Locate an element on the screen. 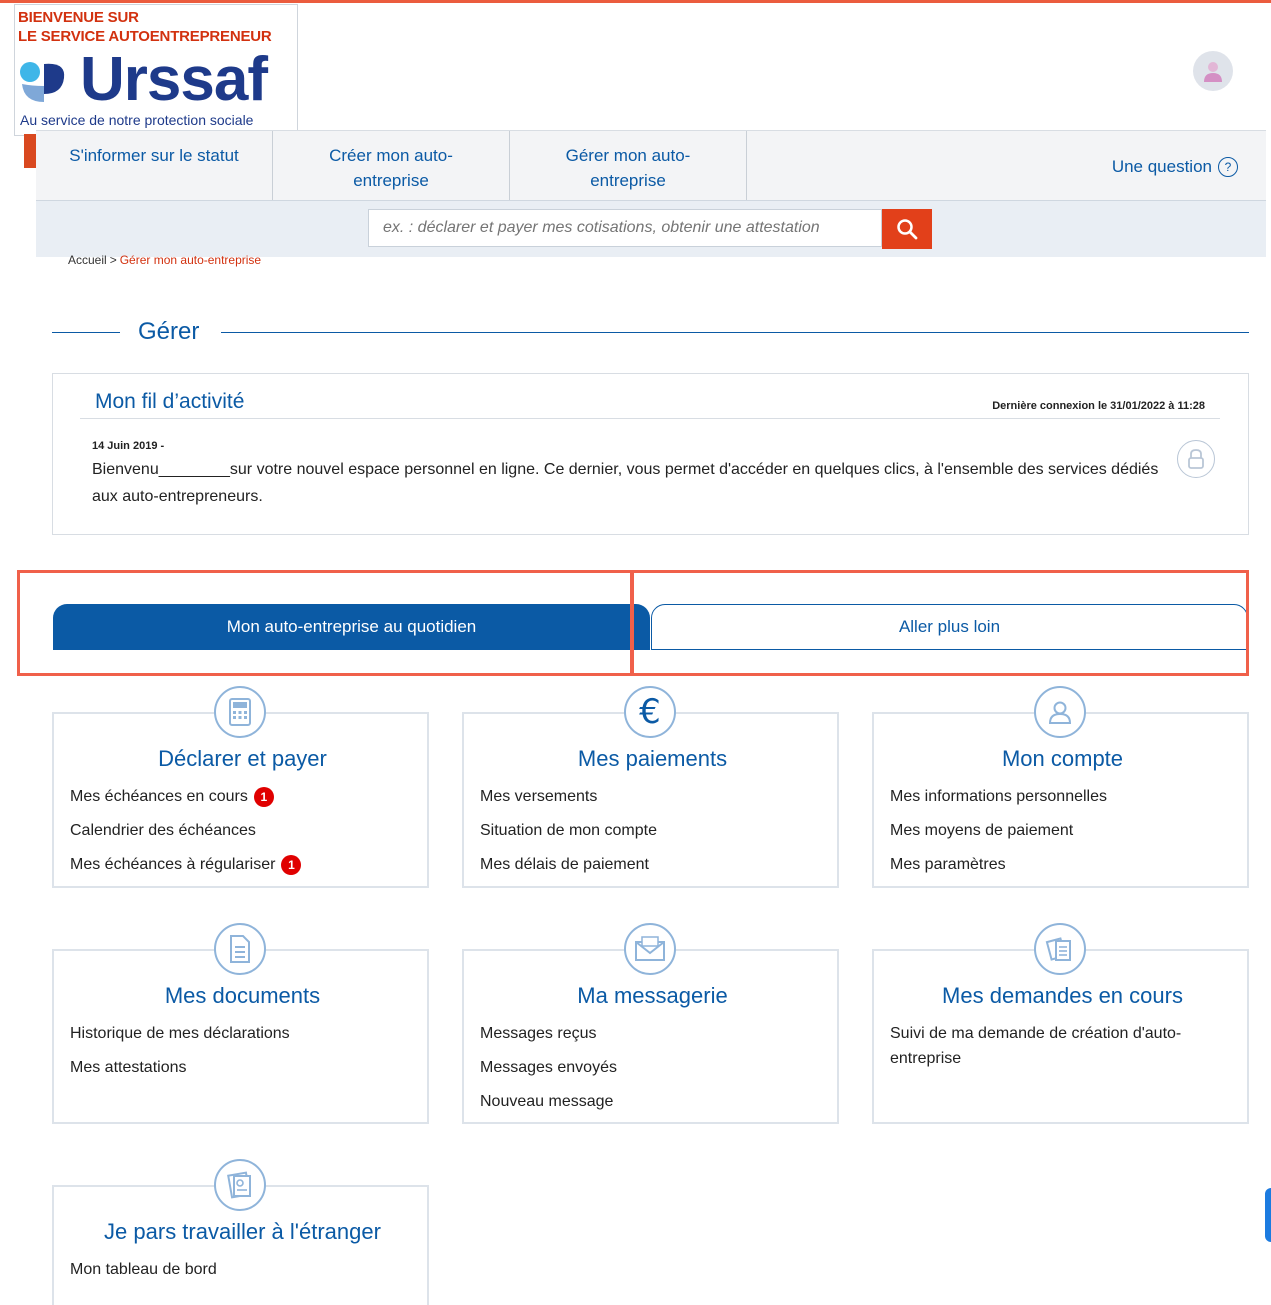  user-icon is located at coordinates (1060, 712).